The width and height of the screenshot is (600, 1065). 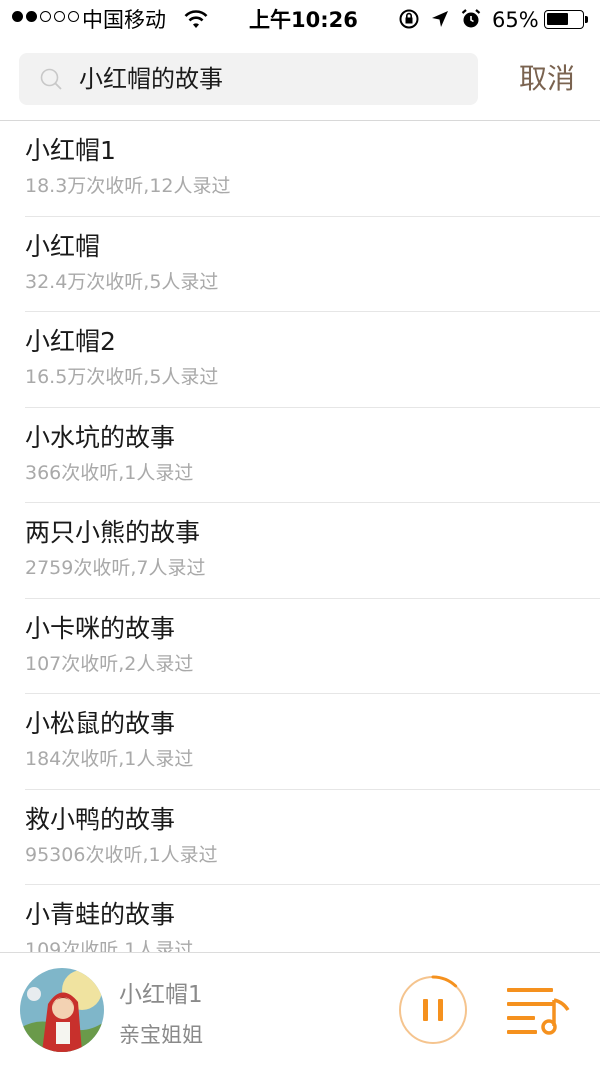 What do you see at coordinates (100, 914) in the screenshot?
I see `item-title: 小青蛙的故事` at bounding box center [100, 914].